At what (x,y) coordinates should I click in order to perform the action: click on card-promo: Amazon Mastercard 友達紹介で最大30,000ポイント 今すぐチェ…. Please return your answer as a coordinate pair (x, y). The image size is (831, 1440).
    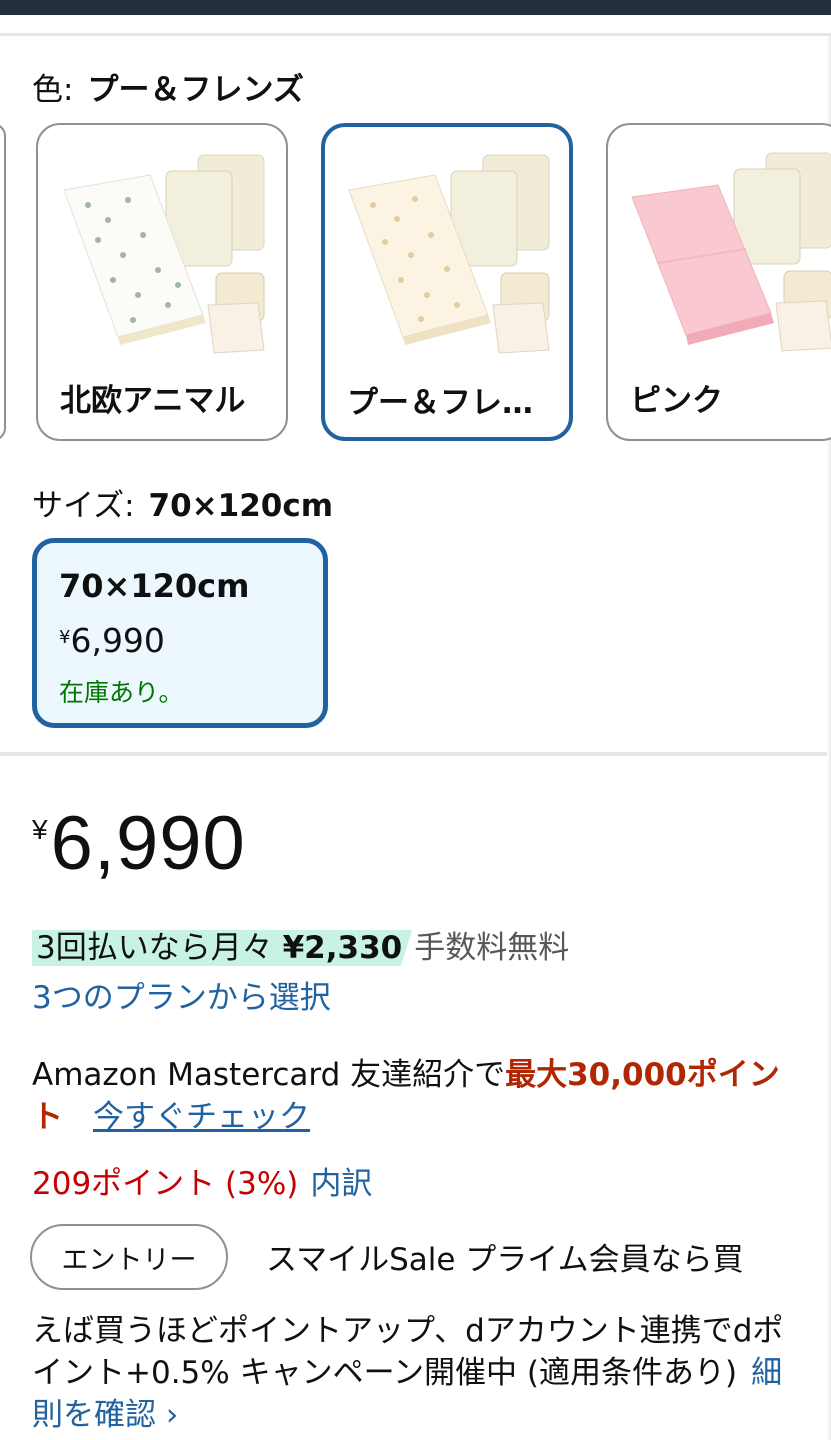
    Looking at the image, I should click on (412, 1096).